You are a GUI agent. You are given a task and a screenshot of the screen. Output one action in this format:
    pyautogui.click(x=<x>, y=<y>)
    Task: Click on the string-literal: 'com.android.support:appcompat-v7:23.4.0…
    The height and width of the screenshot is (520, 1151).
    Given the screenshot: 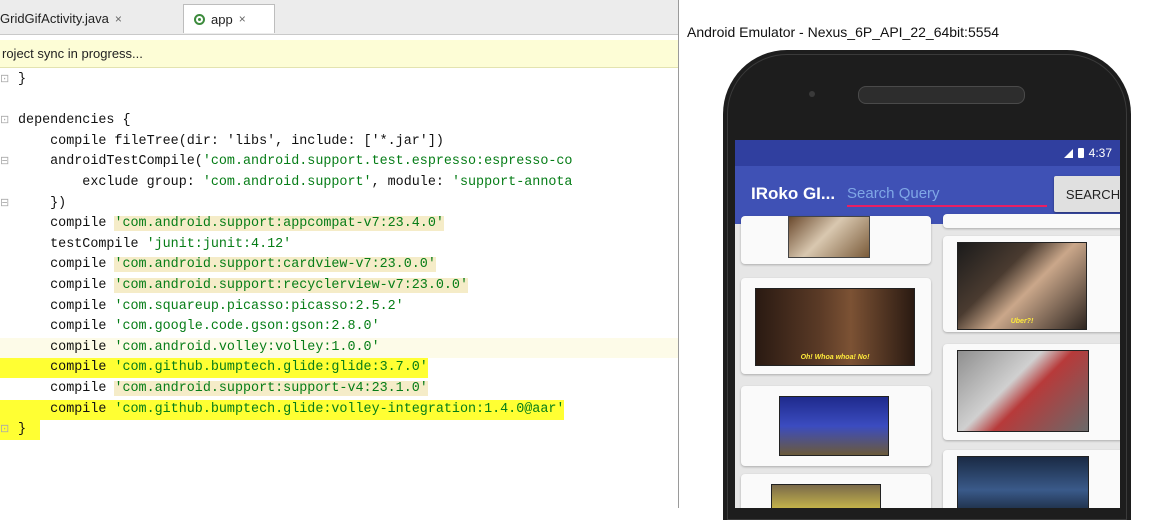 What is the action you would take?
    pyautogui.click(x=279, y=224)
    